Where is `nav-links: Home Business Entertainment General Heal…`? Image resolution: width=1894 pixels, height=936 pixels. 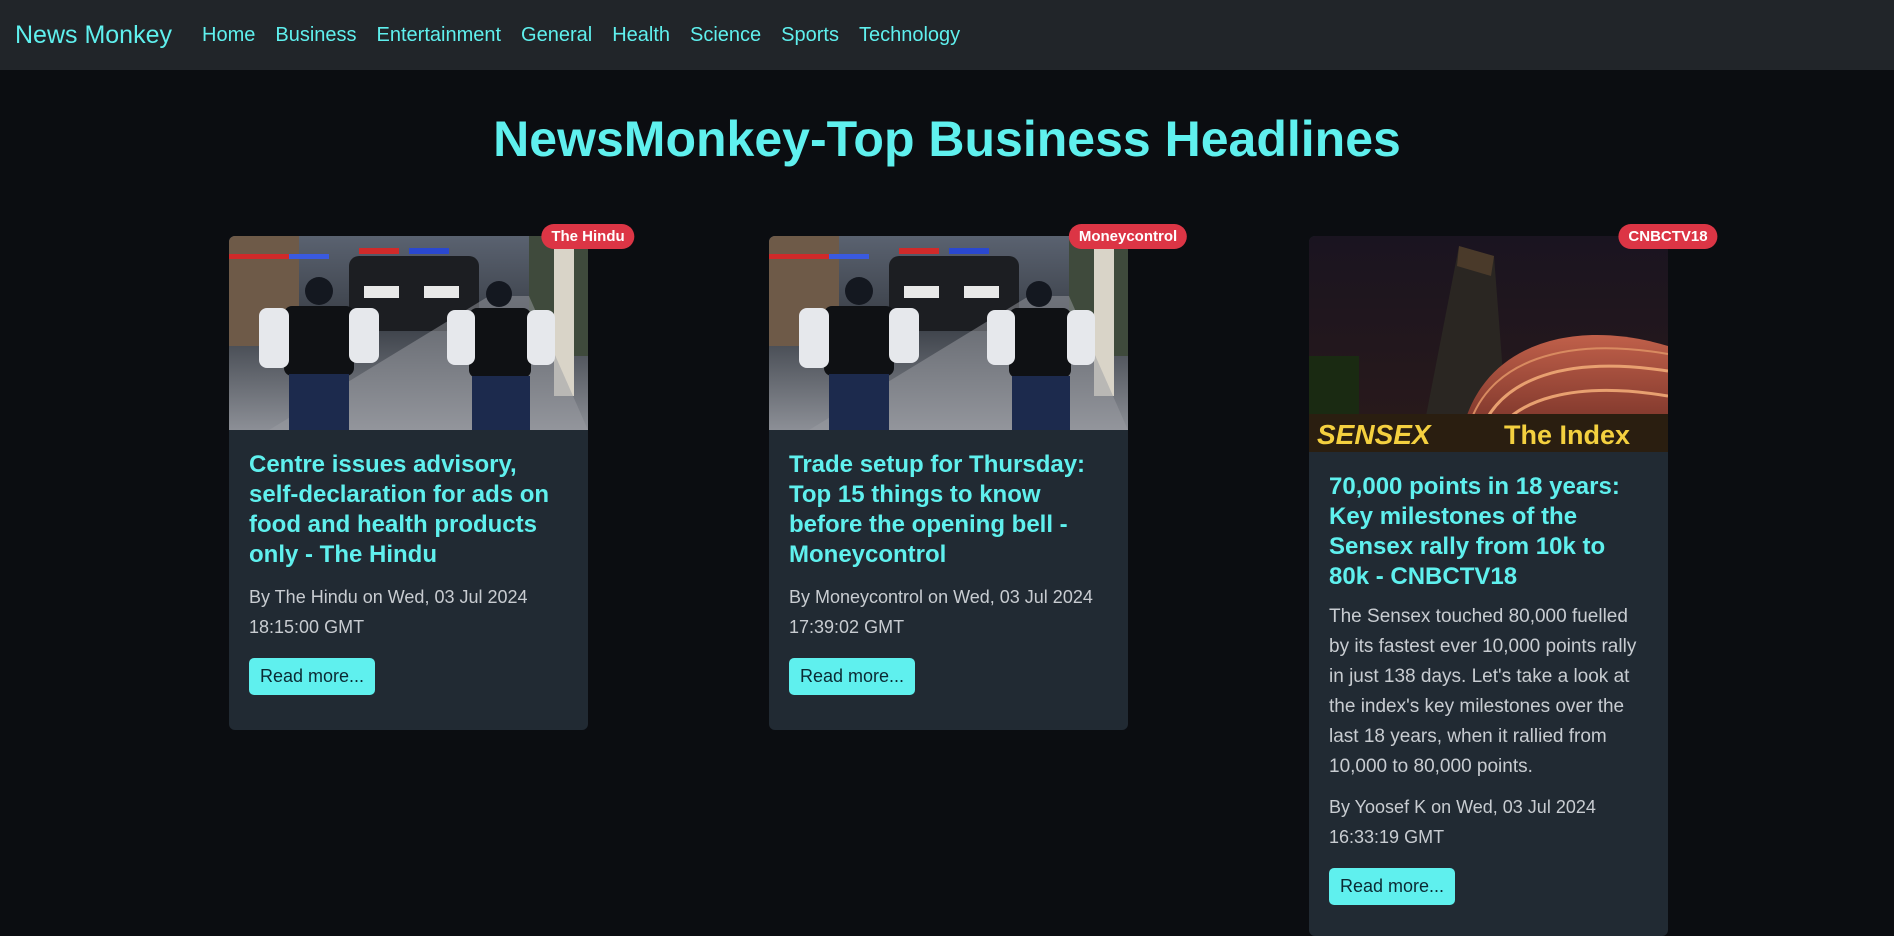
nav-links: Home Business Entertainment General Heal… is located at coordinates (581, 35).